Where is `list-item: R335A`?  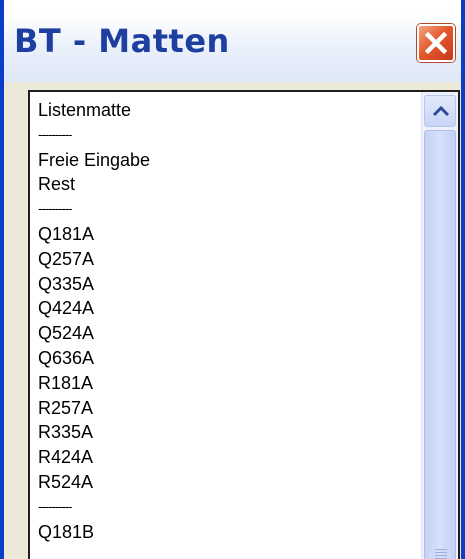
list-item: R335A is located at coordinates (223, 432).